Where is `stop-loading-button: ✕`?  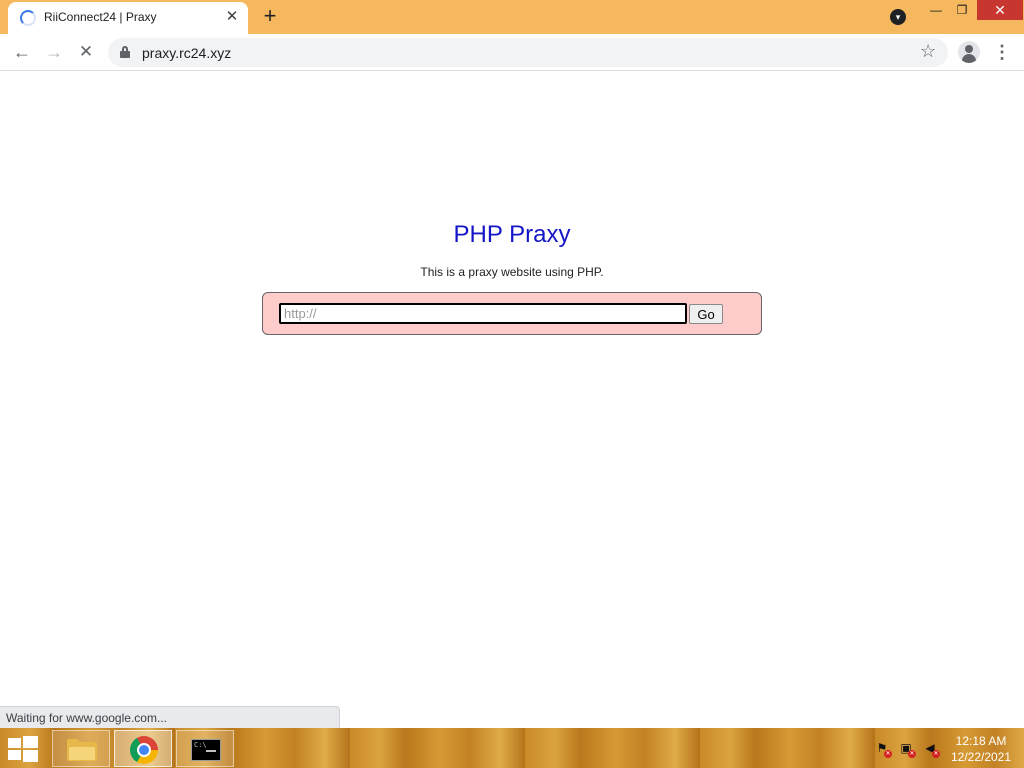 stop-loading-button: ✕ is located at coordinates (86, 52).